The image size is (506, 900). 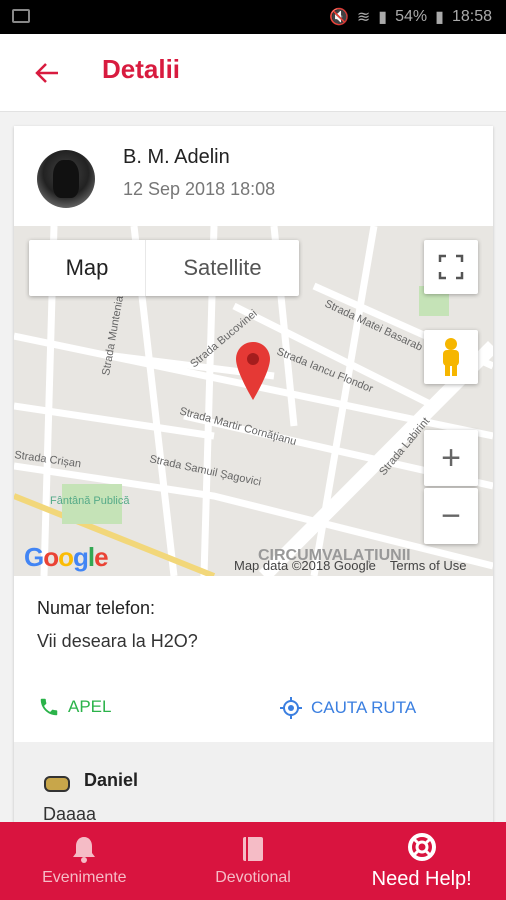 What do you see at coordinates (21, 16) in the screenshot?
I see `image-icon` at bounding box center [21, 16].